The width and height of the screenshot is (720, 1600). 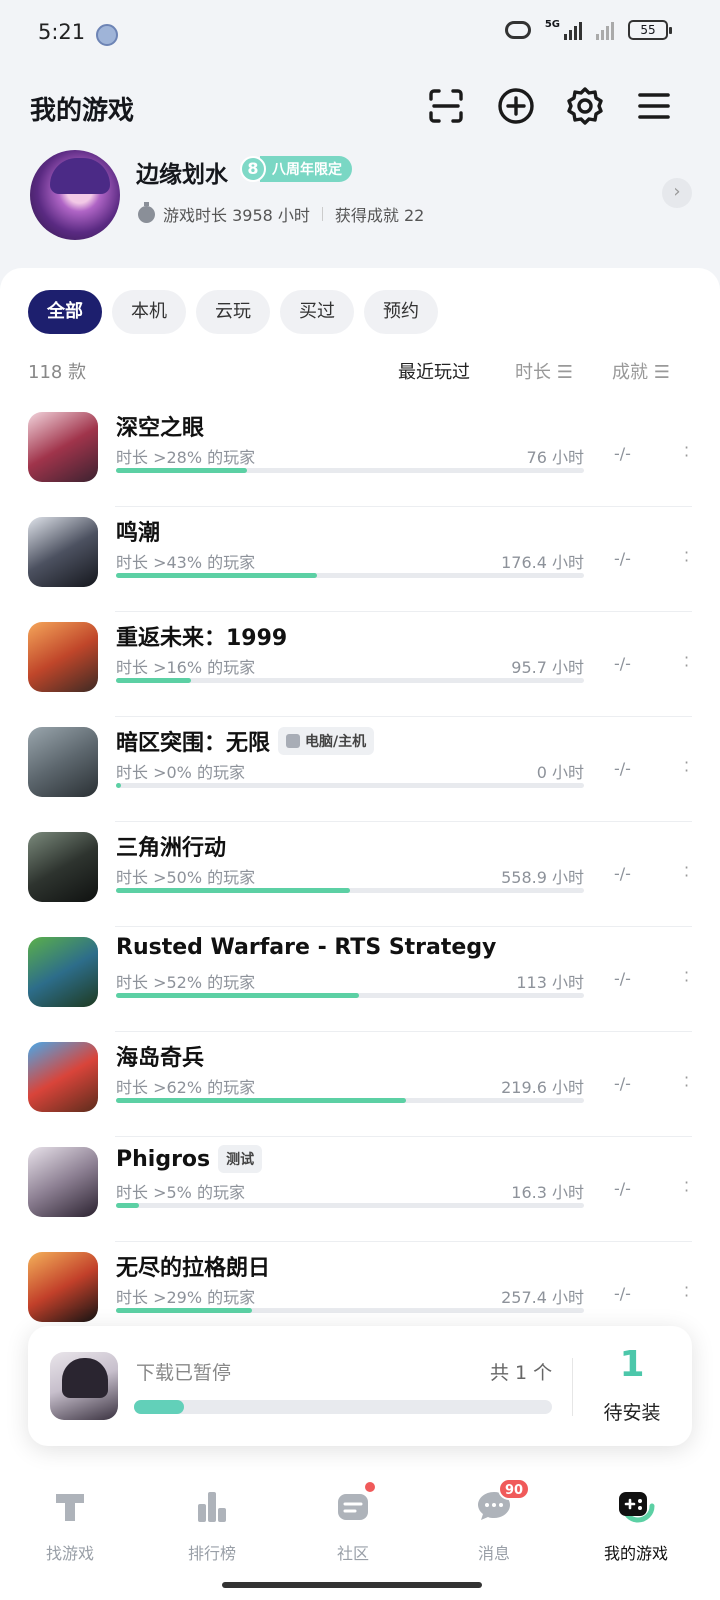 What do you see at coordinates (326, 741) in the screenshot?
I see `game-tag: 电脑/主机` at bounding box center [326, 741].